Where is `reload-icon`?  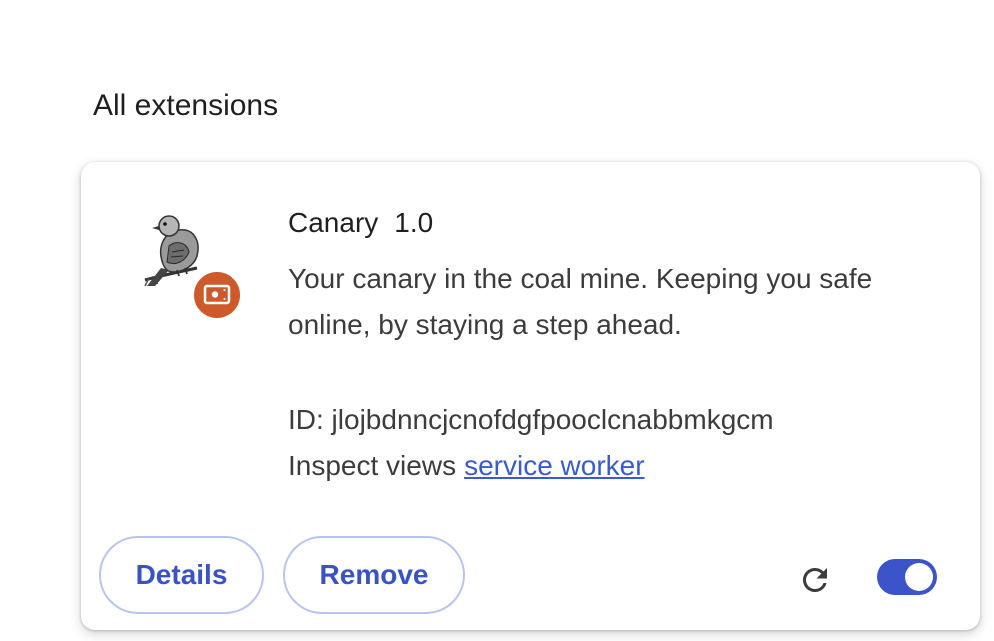
reload-icon is located at coordinates (815, 580).